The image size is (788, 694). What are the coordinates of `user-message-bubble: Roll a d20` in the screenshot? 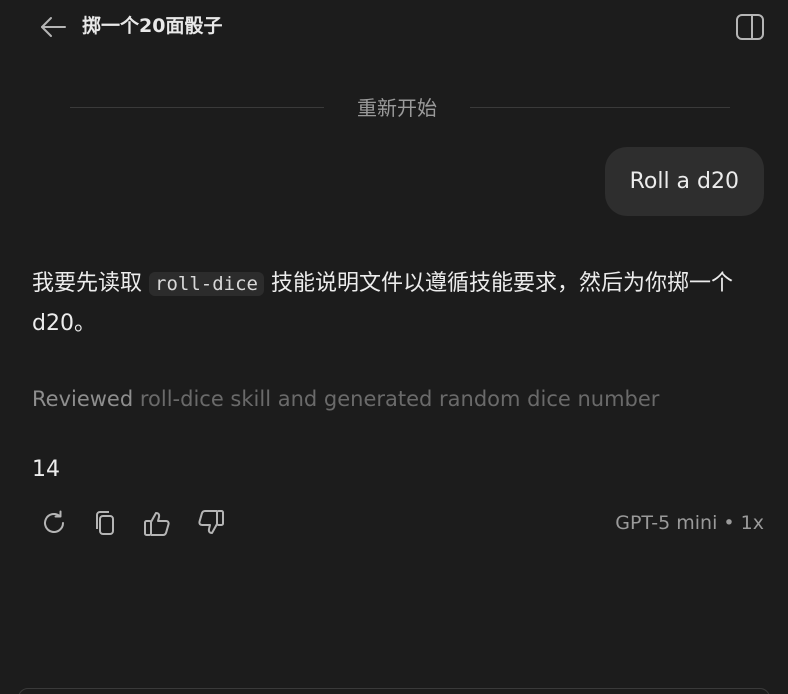 It's located at (684, 181).